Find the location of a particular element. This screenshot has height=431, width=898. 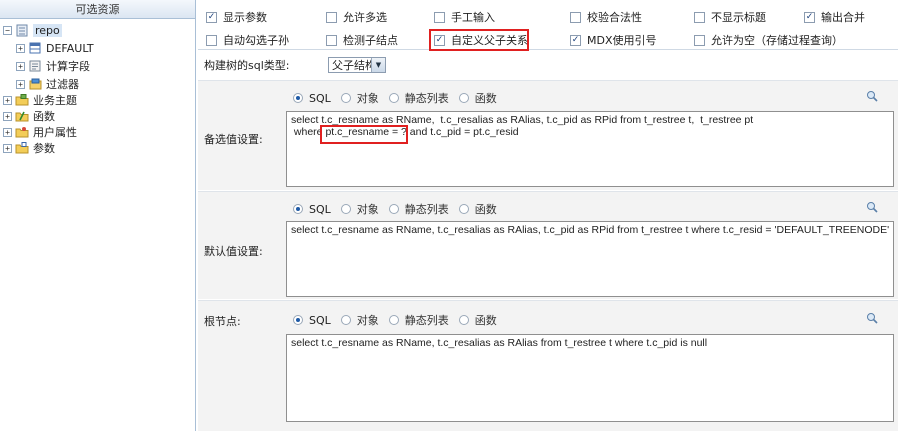

section-label: 根节点: is located at coordinates (222, 321).